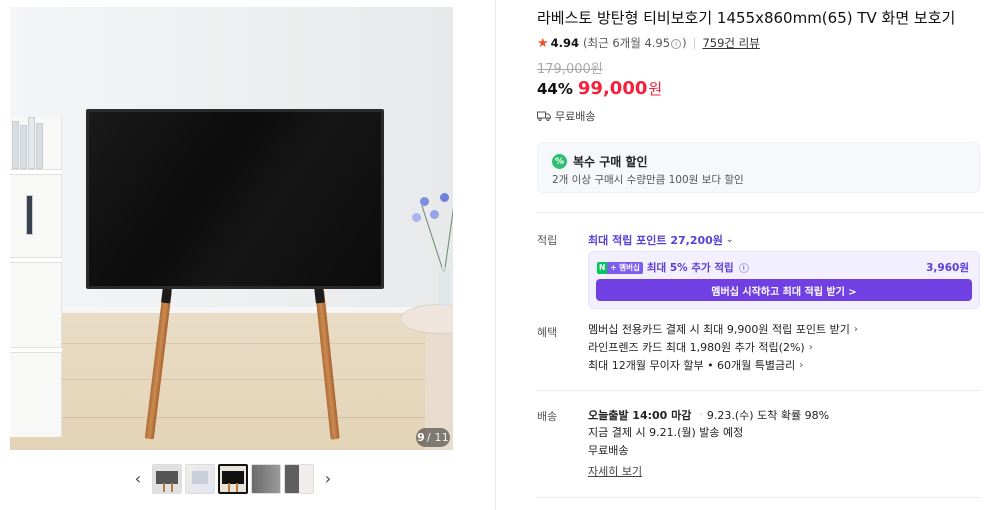 This screenshot has width=1000, height=510. Describe the element at coordinates (620, 267) in the screenshot. I see `naver-membership-badge: N + 멤버십` at that location.